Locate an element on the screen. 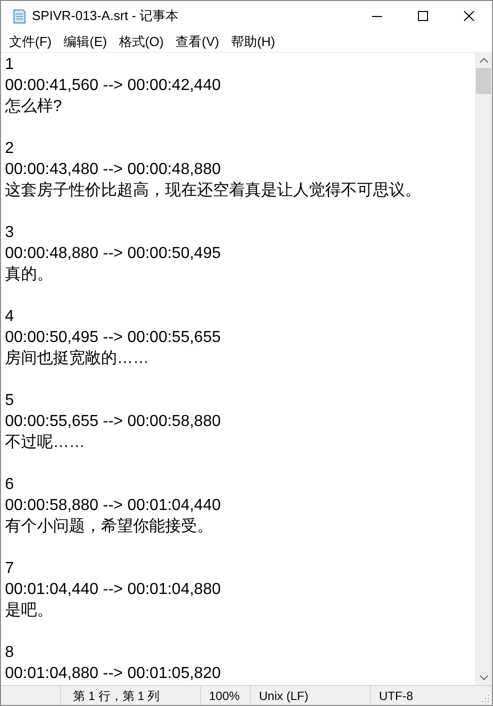 This screenshot has width=493, height=706. vertical-scrollbar is located at coordinates (483, 369).